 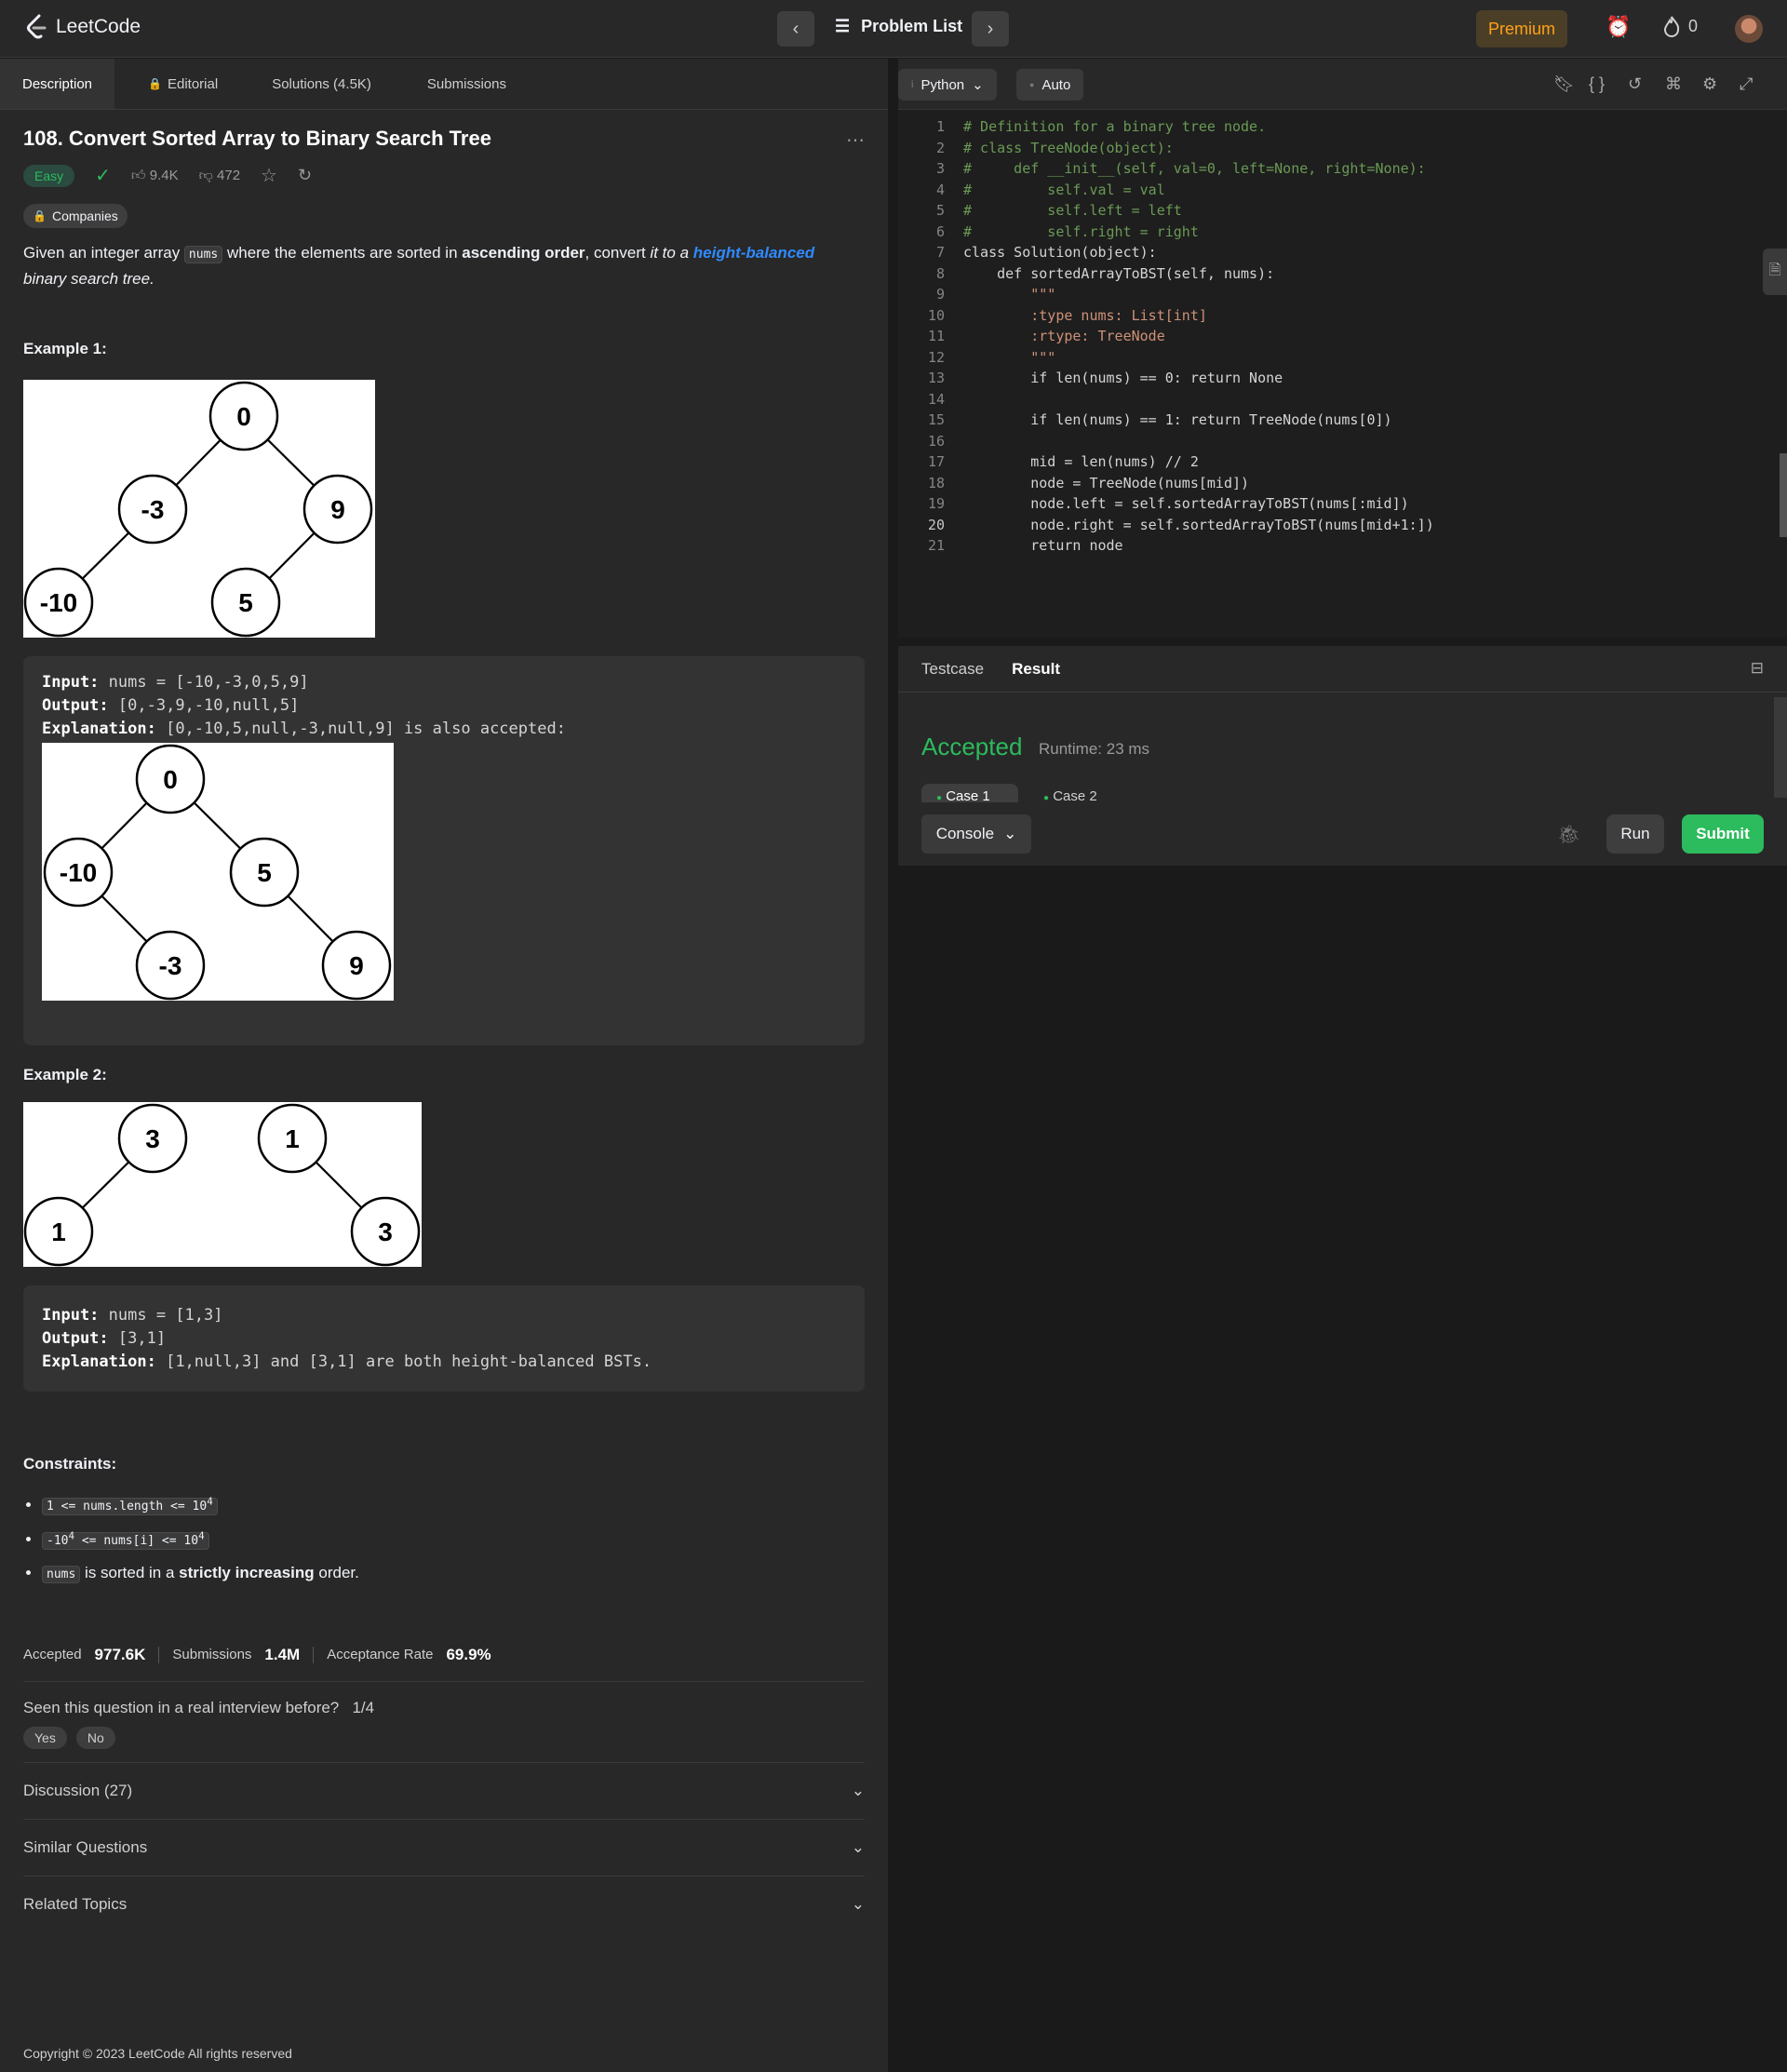 I want to click on auto-mode-button: ● Auto, so click(x=1050, y=85).